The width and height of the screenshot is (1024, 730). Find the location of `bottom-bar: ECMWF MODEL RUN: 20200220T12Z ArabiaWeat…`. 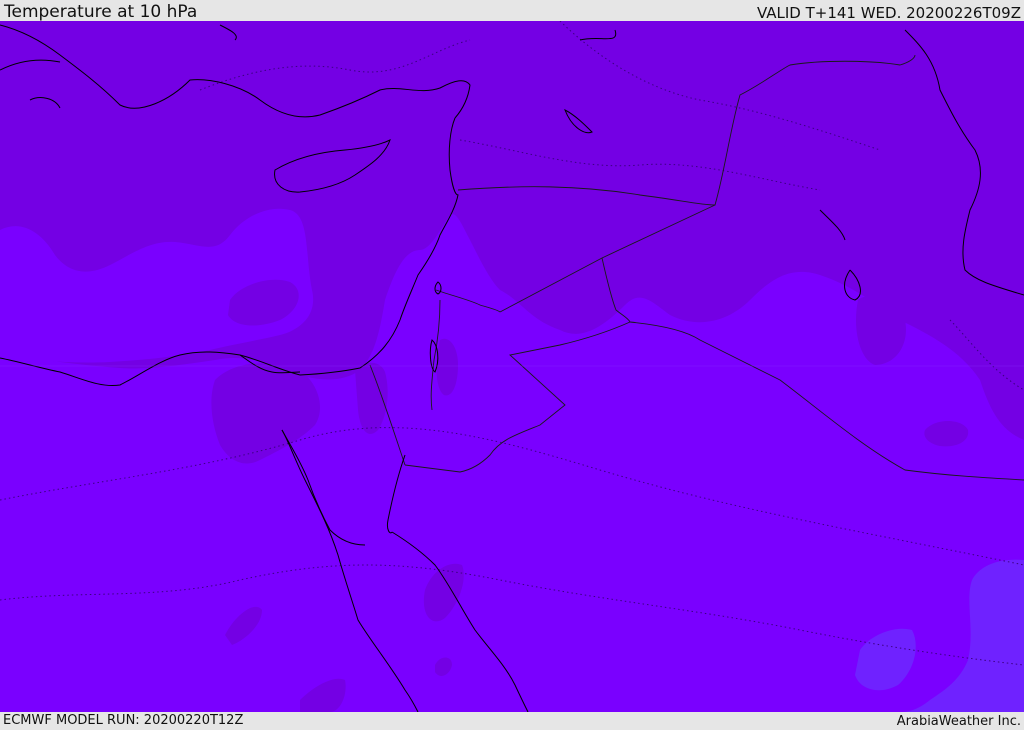

bottom-bar: ECMWF MODEL RUN: 20200220T12Z ArabiaWeat… is located at coordinates (512, 720).